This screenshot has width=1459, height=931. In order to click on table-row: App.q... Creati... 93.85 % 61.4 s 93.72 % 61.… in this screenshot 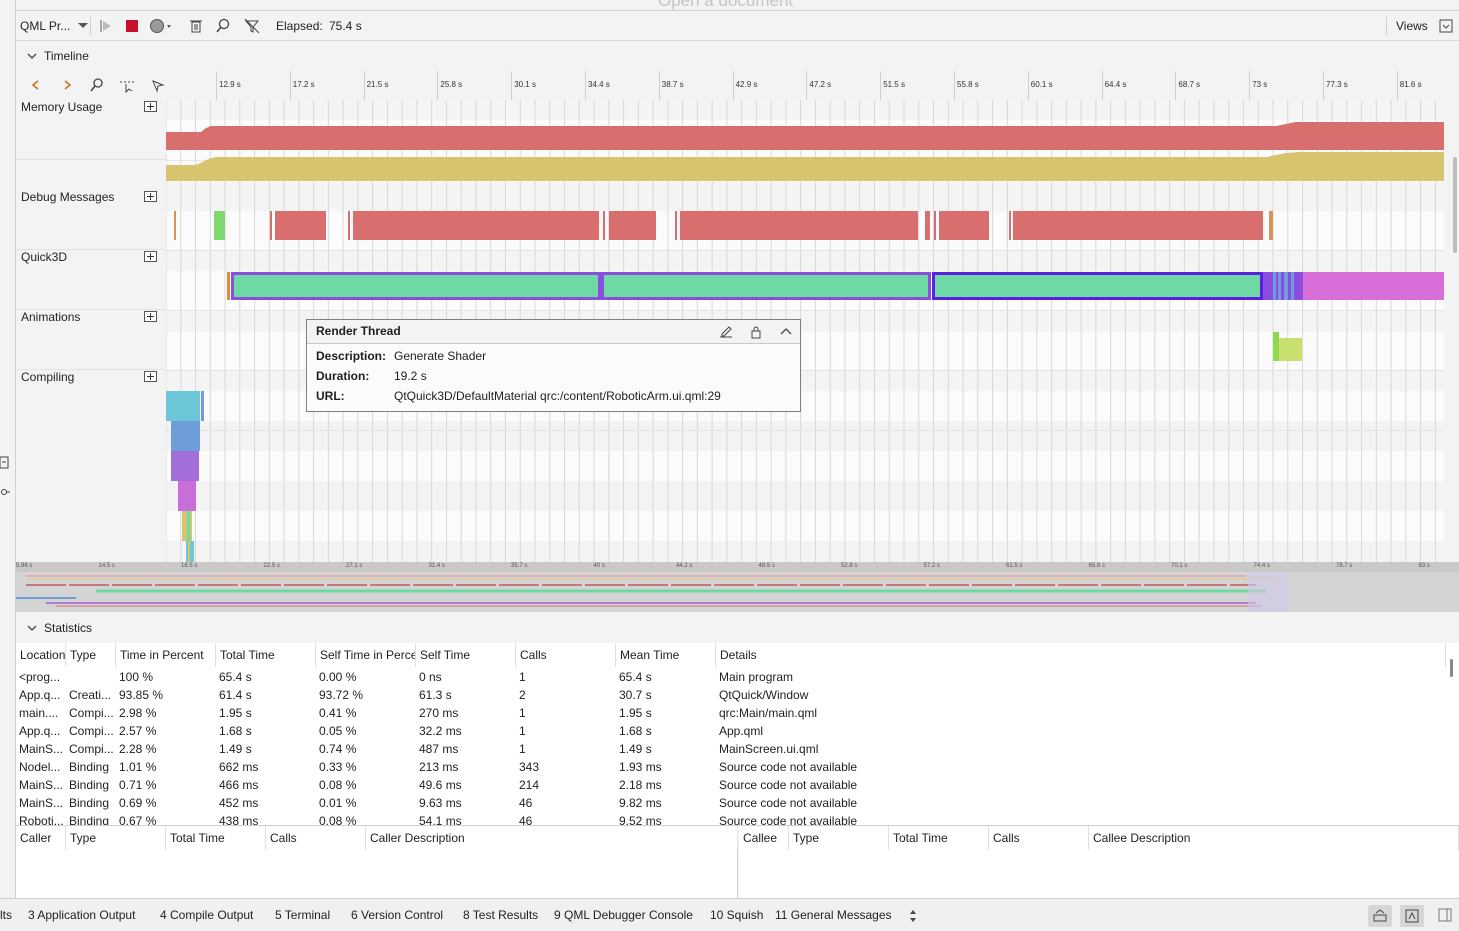, I will do `click(731, 695)`.